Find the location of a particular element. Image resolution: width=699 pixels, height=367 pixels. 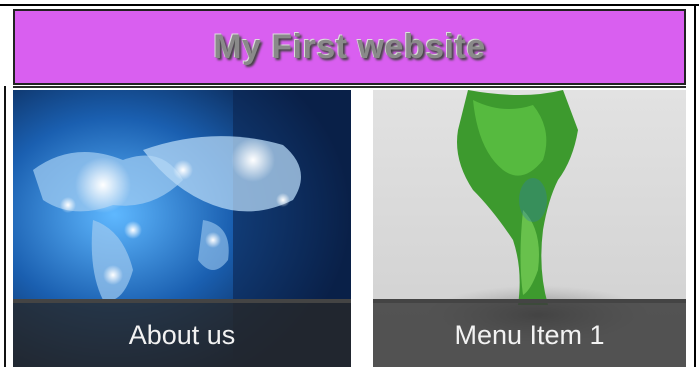

right-border-line is located at coordinates (695, 186).